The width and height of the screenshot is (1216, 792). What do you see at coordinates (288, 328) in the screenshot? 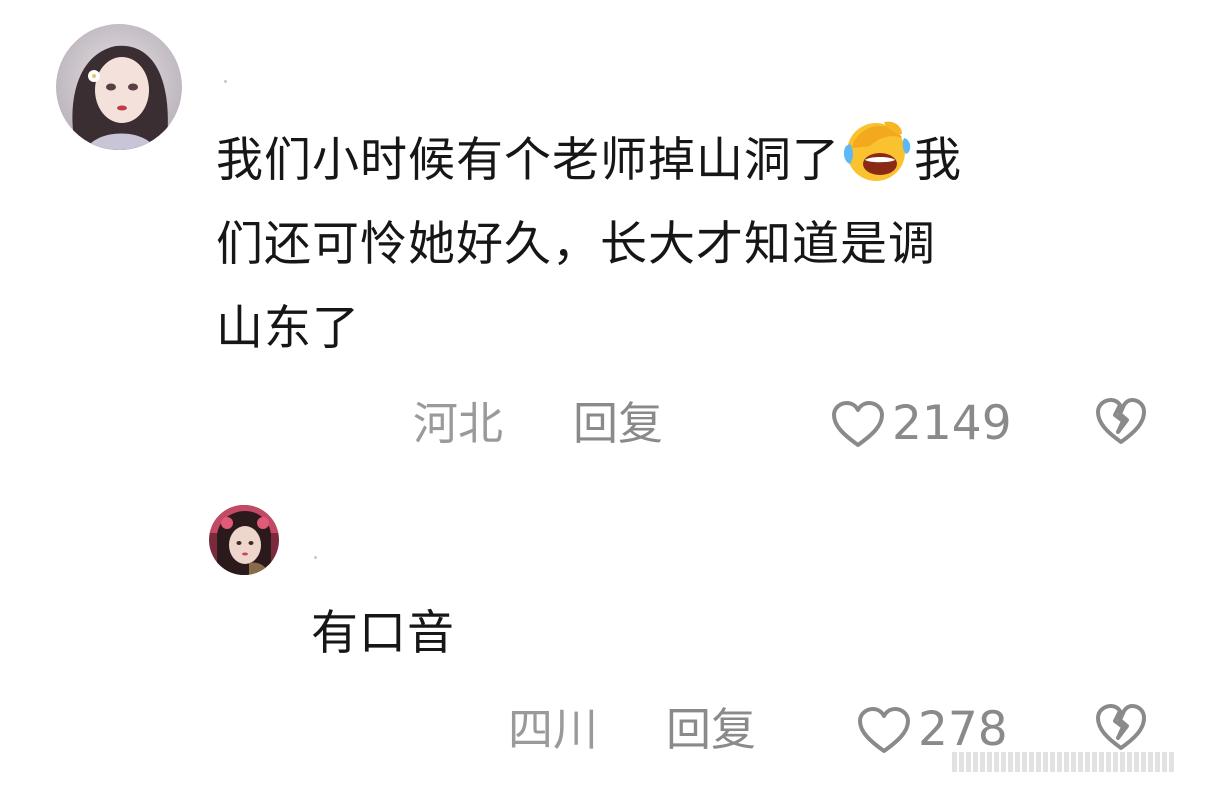
I see `comment-line: 山东了` at bounding box center [288, 328].